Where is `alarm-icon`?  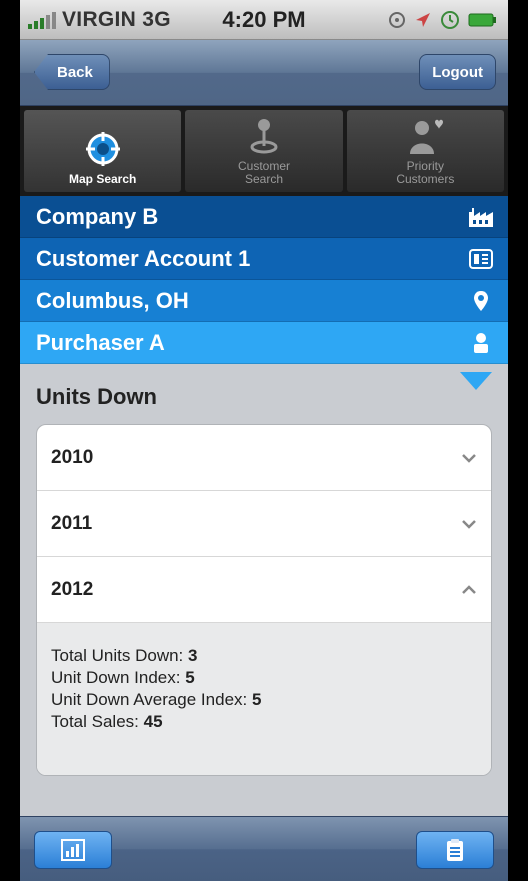 alarm-icon is located at coordinates (450, 20).